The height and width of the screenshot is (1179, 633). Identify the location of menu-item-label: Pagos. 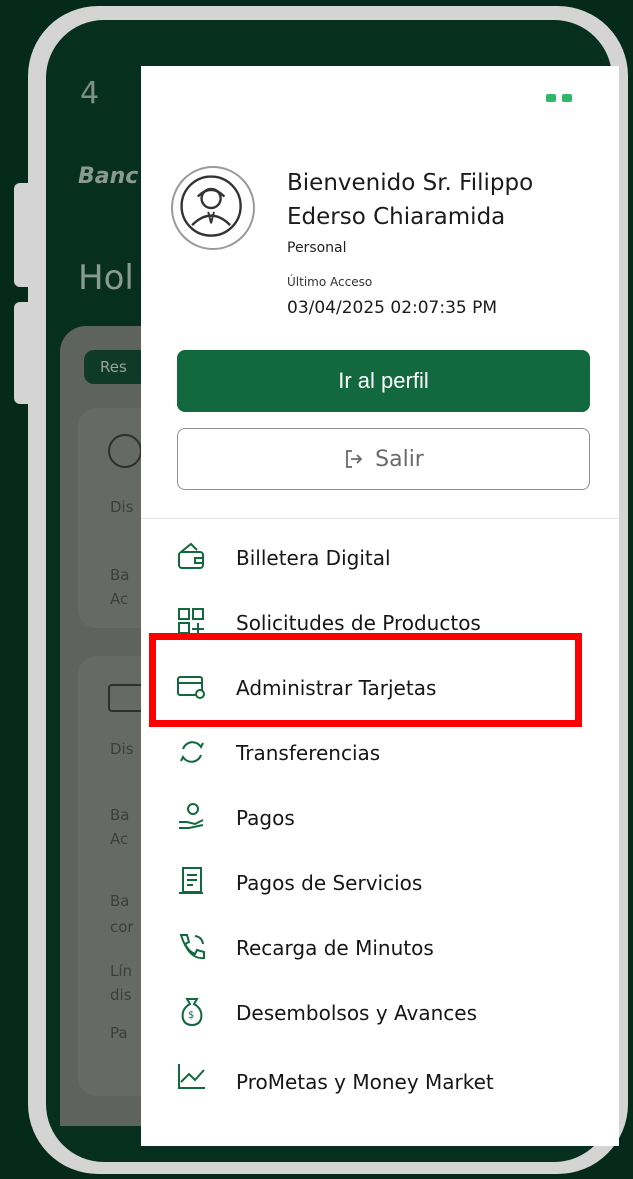
(265, 818).